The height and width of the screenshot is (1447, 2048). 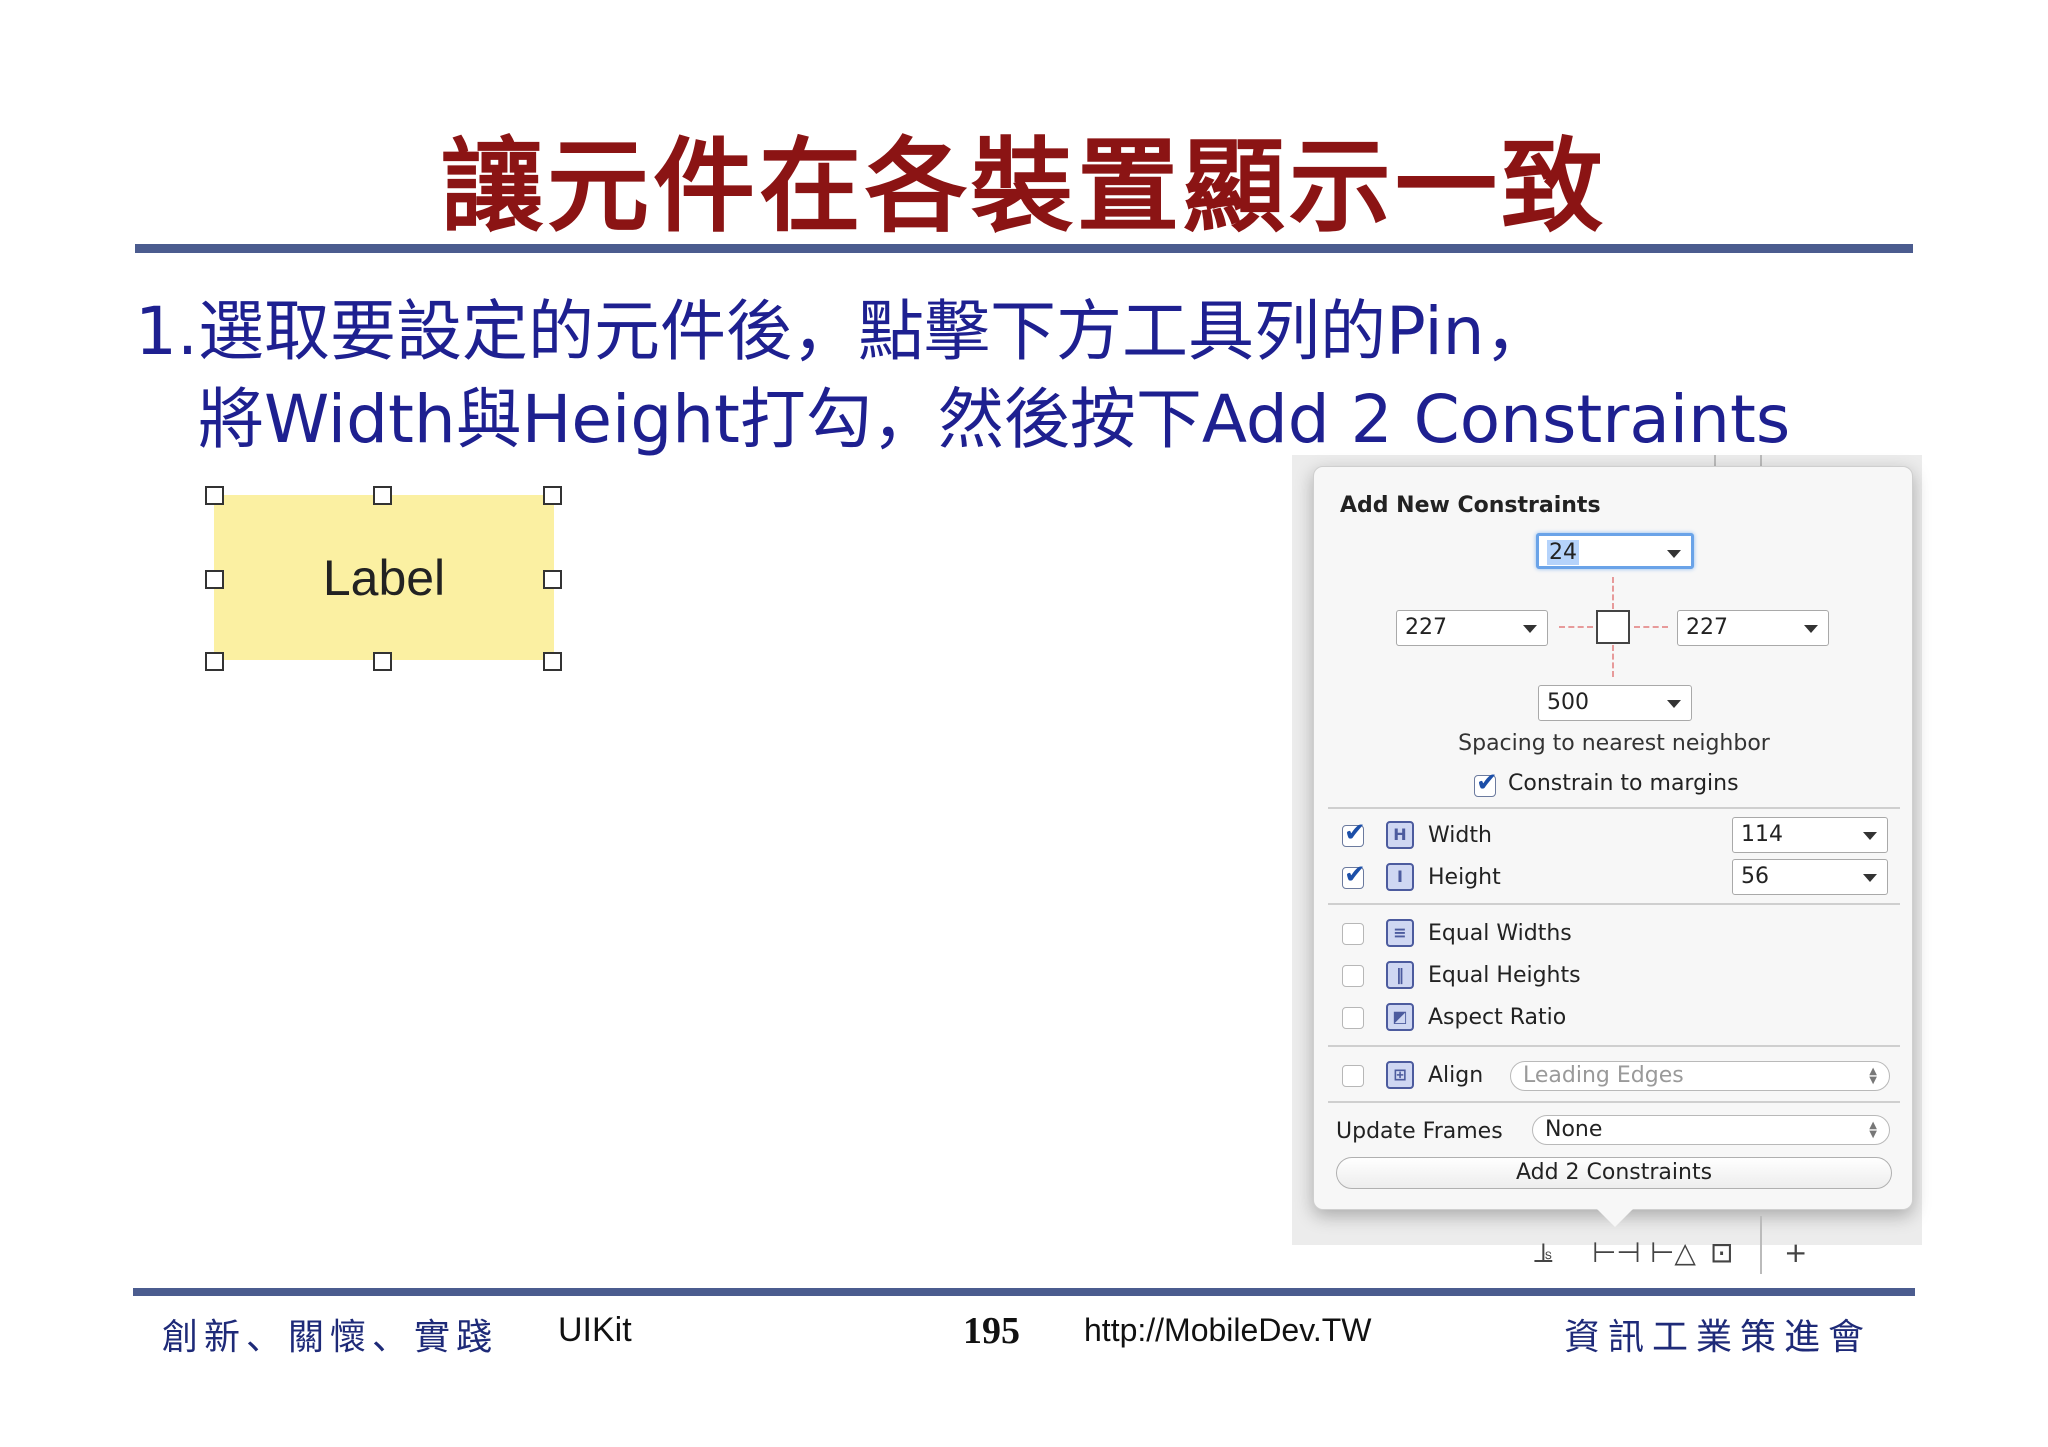 I want to click on footer-course: UIKit, so click(x=595, y=1330).